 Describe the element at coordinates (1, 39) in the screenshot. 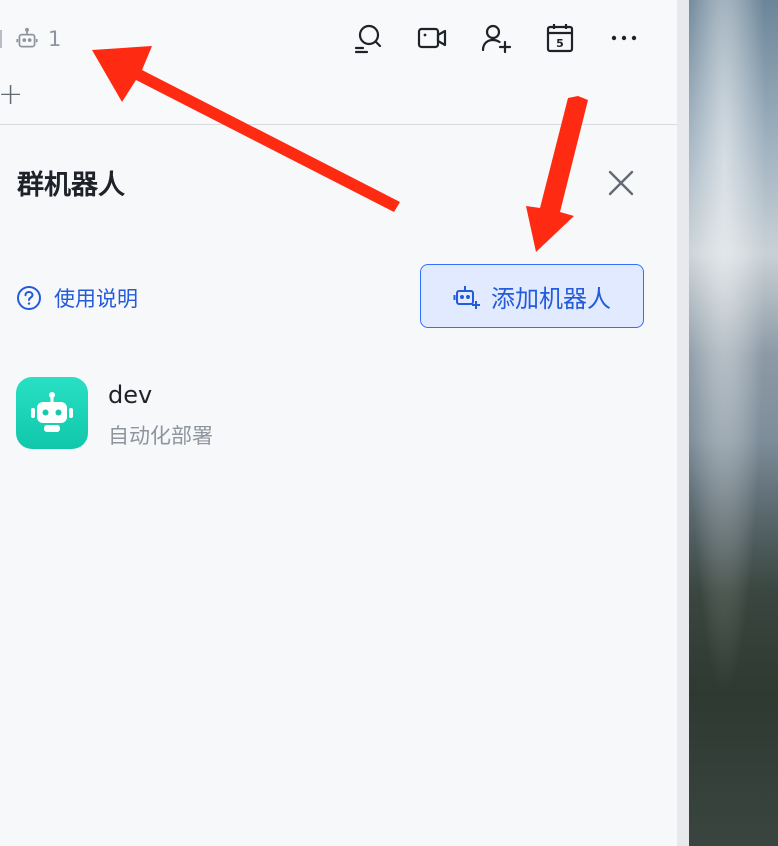

I see `header-edge-divider` at that location.